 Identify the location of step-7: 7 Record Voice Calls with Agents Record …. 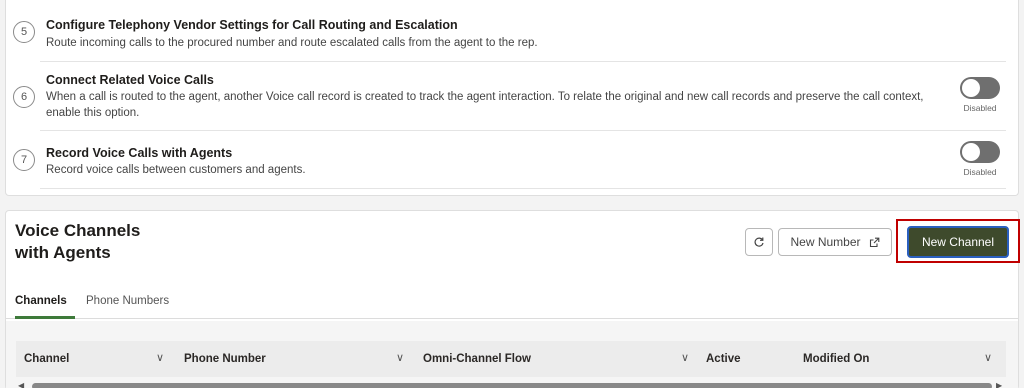
(512, 160).